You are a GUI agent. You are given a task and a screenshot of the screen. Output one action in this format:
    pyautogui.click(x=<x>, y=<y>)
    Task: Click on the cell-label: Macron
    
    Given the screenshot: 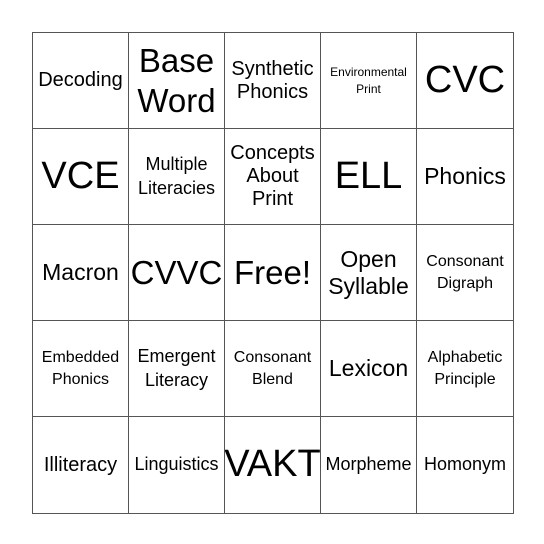 What is the action you would take?
    pyautogui.click(x=80, y=272)
    